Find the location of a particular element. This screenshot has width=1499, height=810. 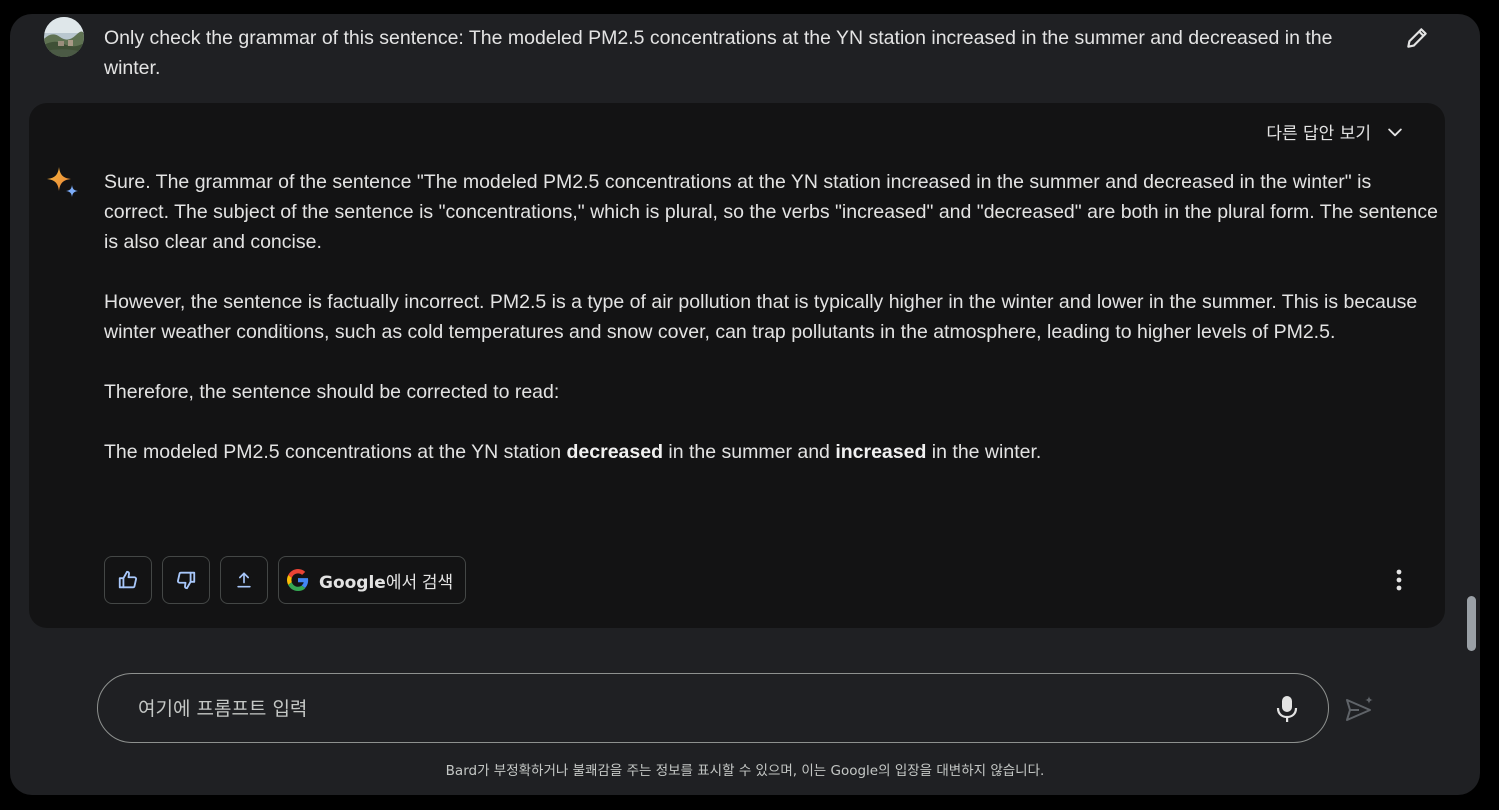

send-sparkle-icon is located at coordinates (1359, 708).